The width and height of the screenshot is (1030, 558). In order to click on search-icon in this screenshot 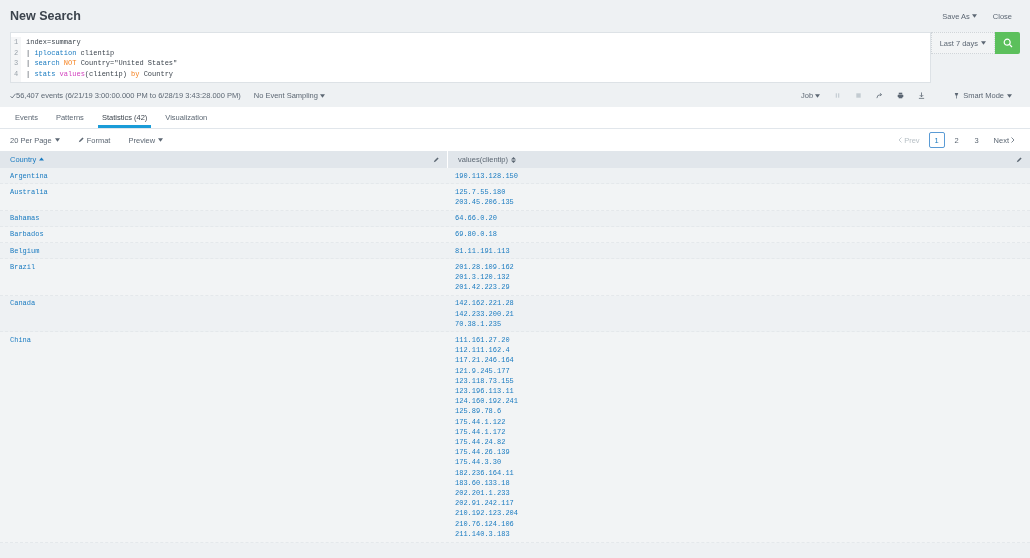, I will do `click(1007, 43)`.